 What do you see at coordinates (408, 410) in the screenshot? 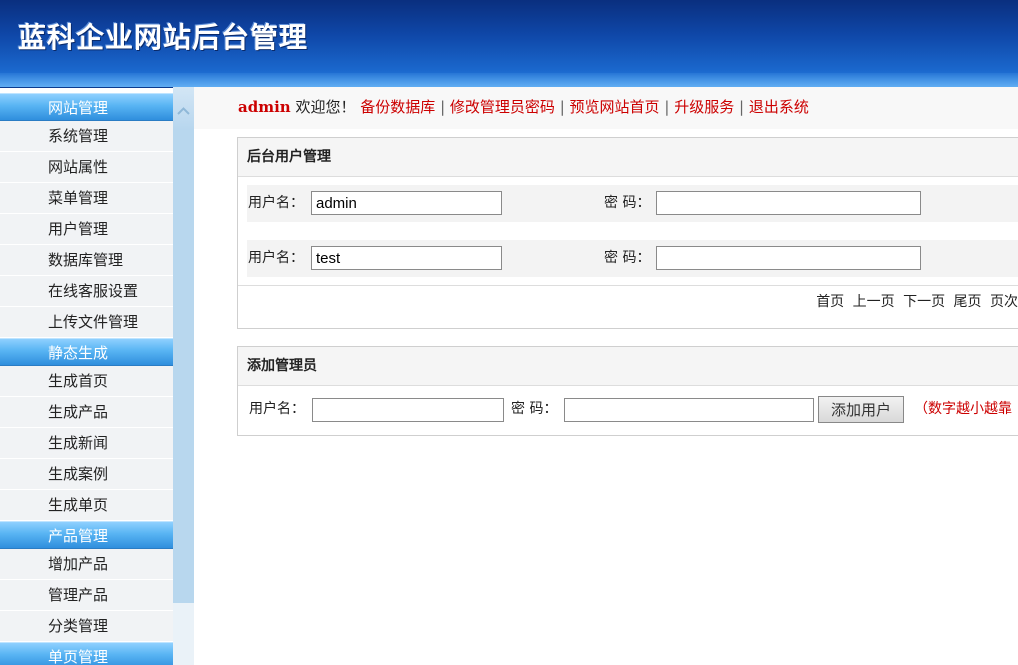
I see `new-username-field` at bounding box center [408, 410].